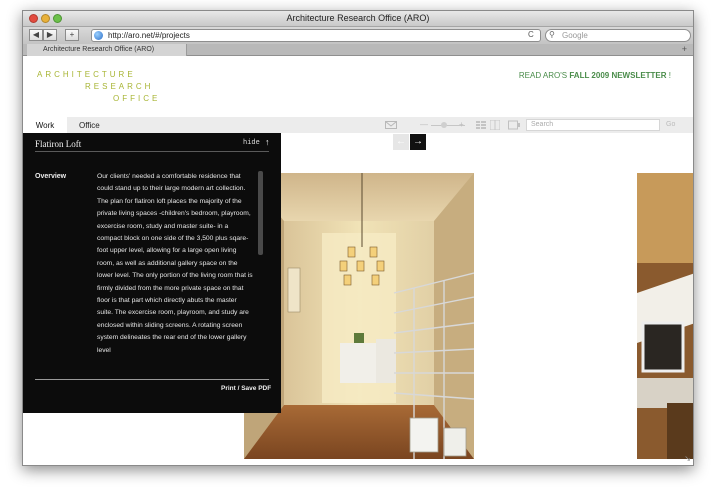  Describe the element at coordinates (391, 125) in the screenshot. I see `mail-icon` at that location.